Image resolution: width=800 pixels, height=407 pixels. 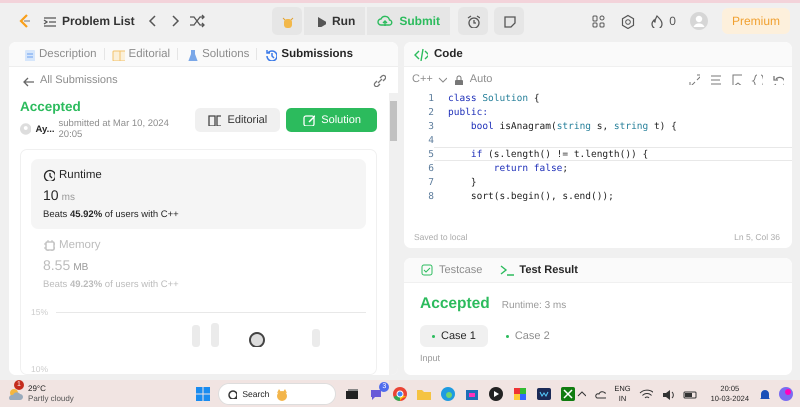 What do you see at coordinates (786, 394) in the screenshot?
I see `copilot-icon` at bounding box center [786, 394].